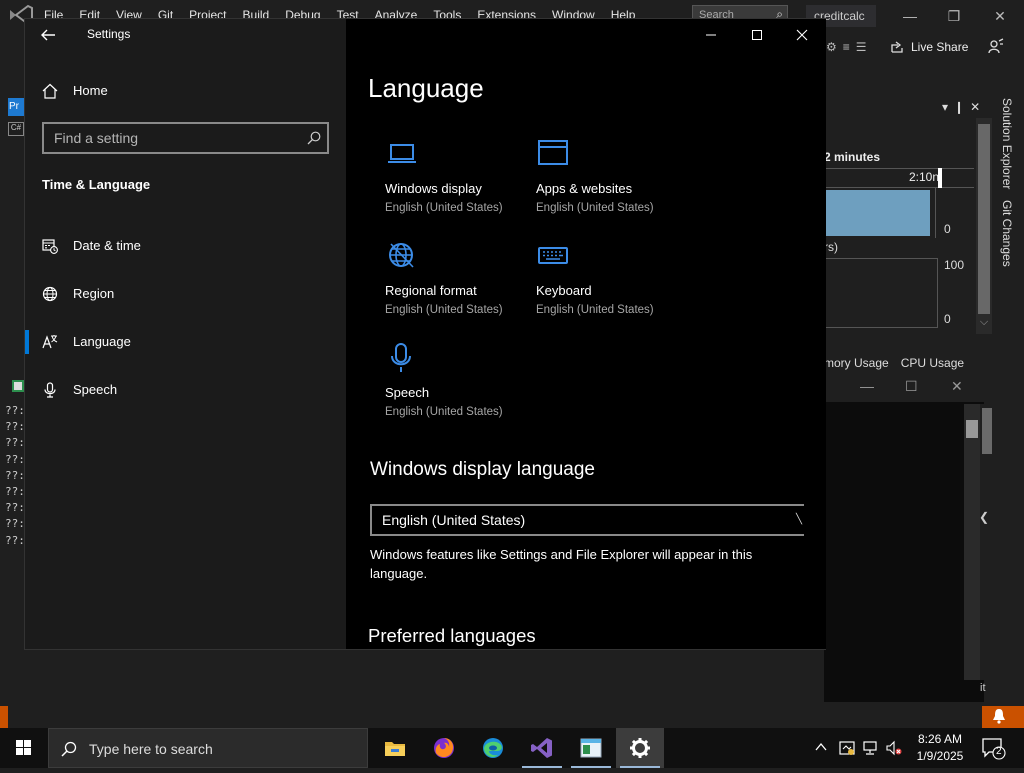  What do you see at coordinates (4, 717) in the screenshot?
I see `vs-status-indicator` at bounding box center [4, 717].